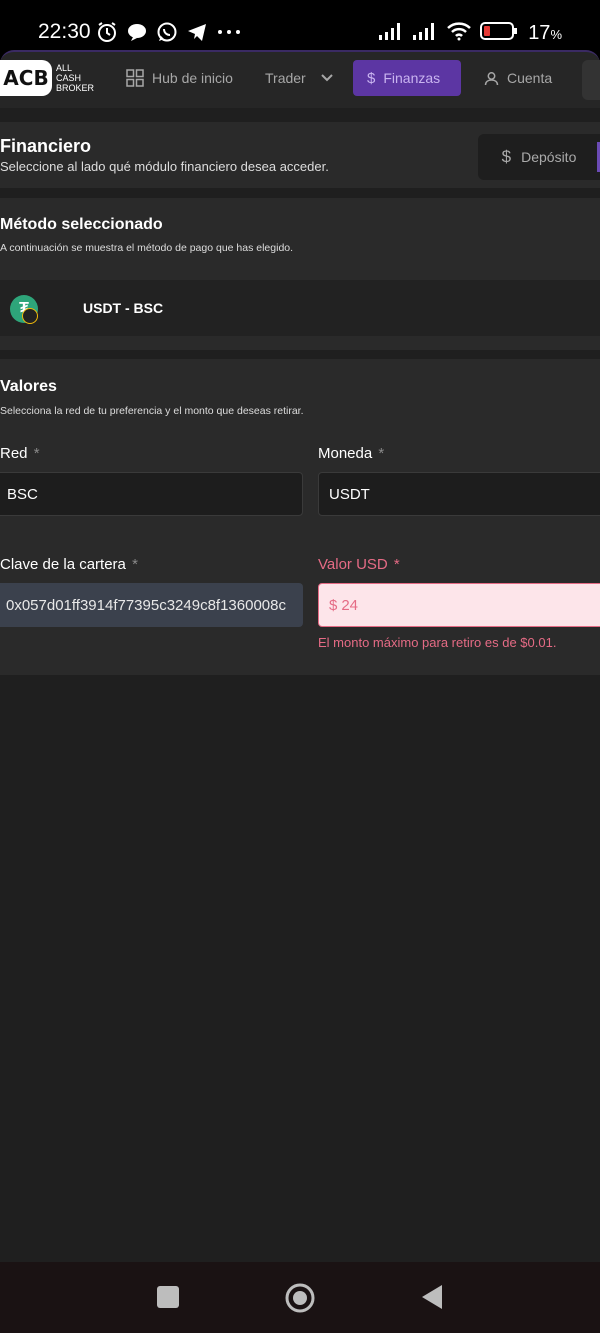 This screenshot has height=1333, width=600. Describe the element at coordinates (359, 564) in the screenshot. I see `amount-label: Valor USD *` at that location.